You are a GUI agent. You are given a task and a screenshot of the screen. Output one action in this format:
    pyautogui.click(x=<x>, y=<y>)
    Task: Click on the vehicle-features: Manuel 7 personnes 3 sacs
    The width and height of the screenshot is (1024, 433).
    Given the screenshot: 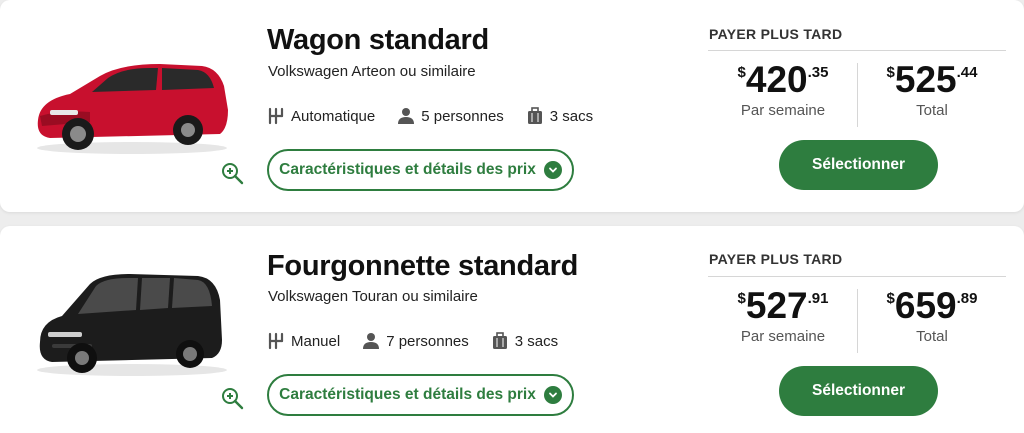 What is the action you would take?
    pyautogui.click(x=423, y=341)
    